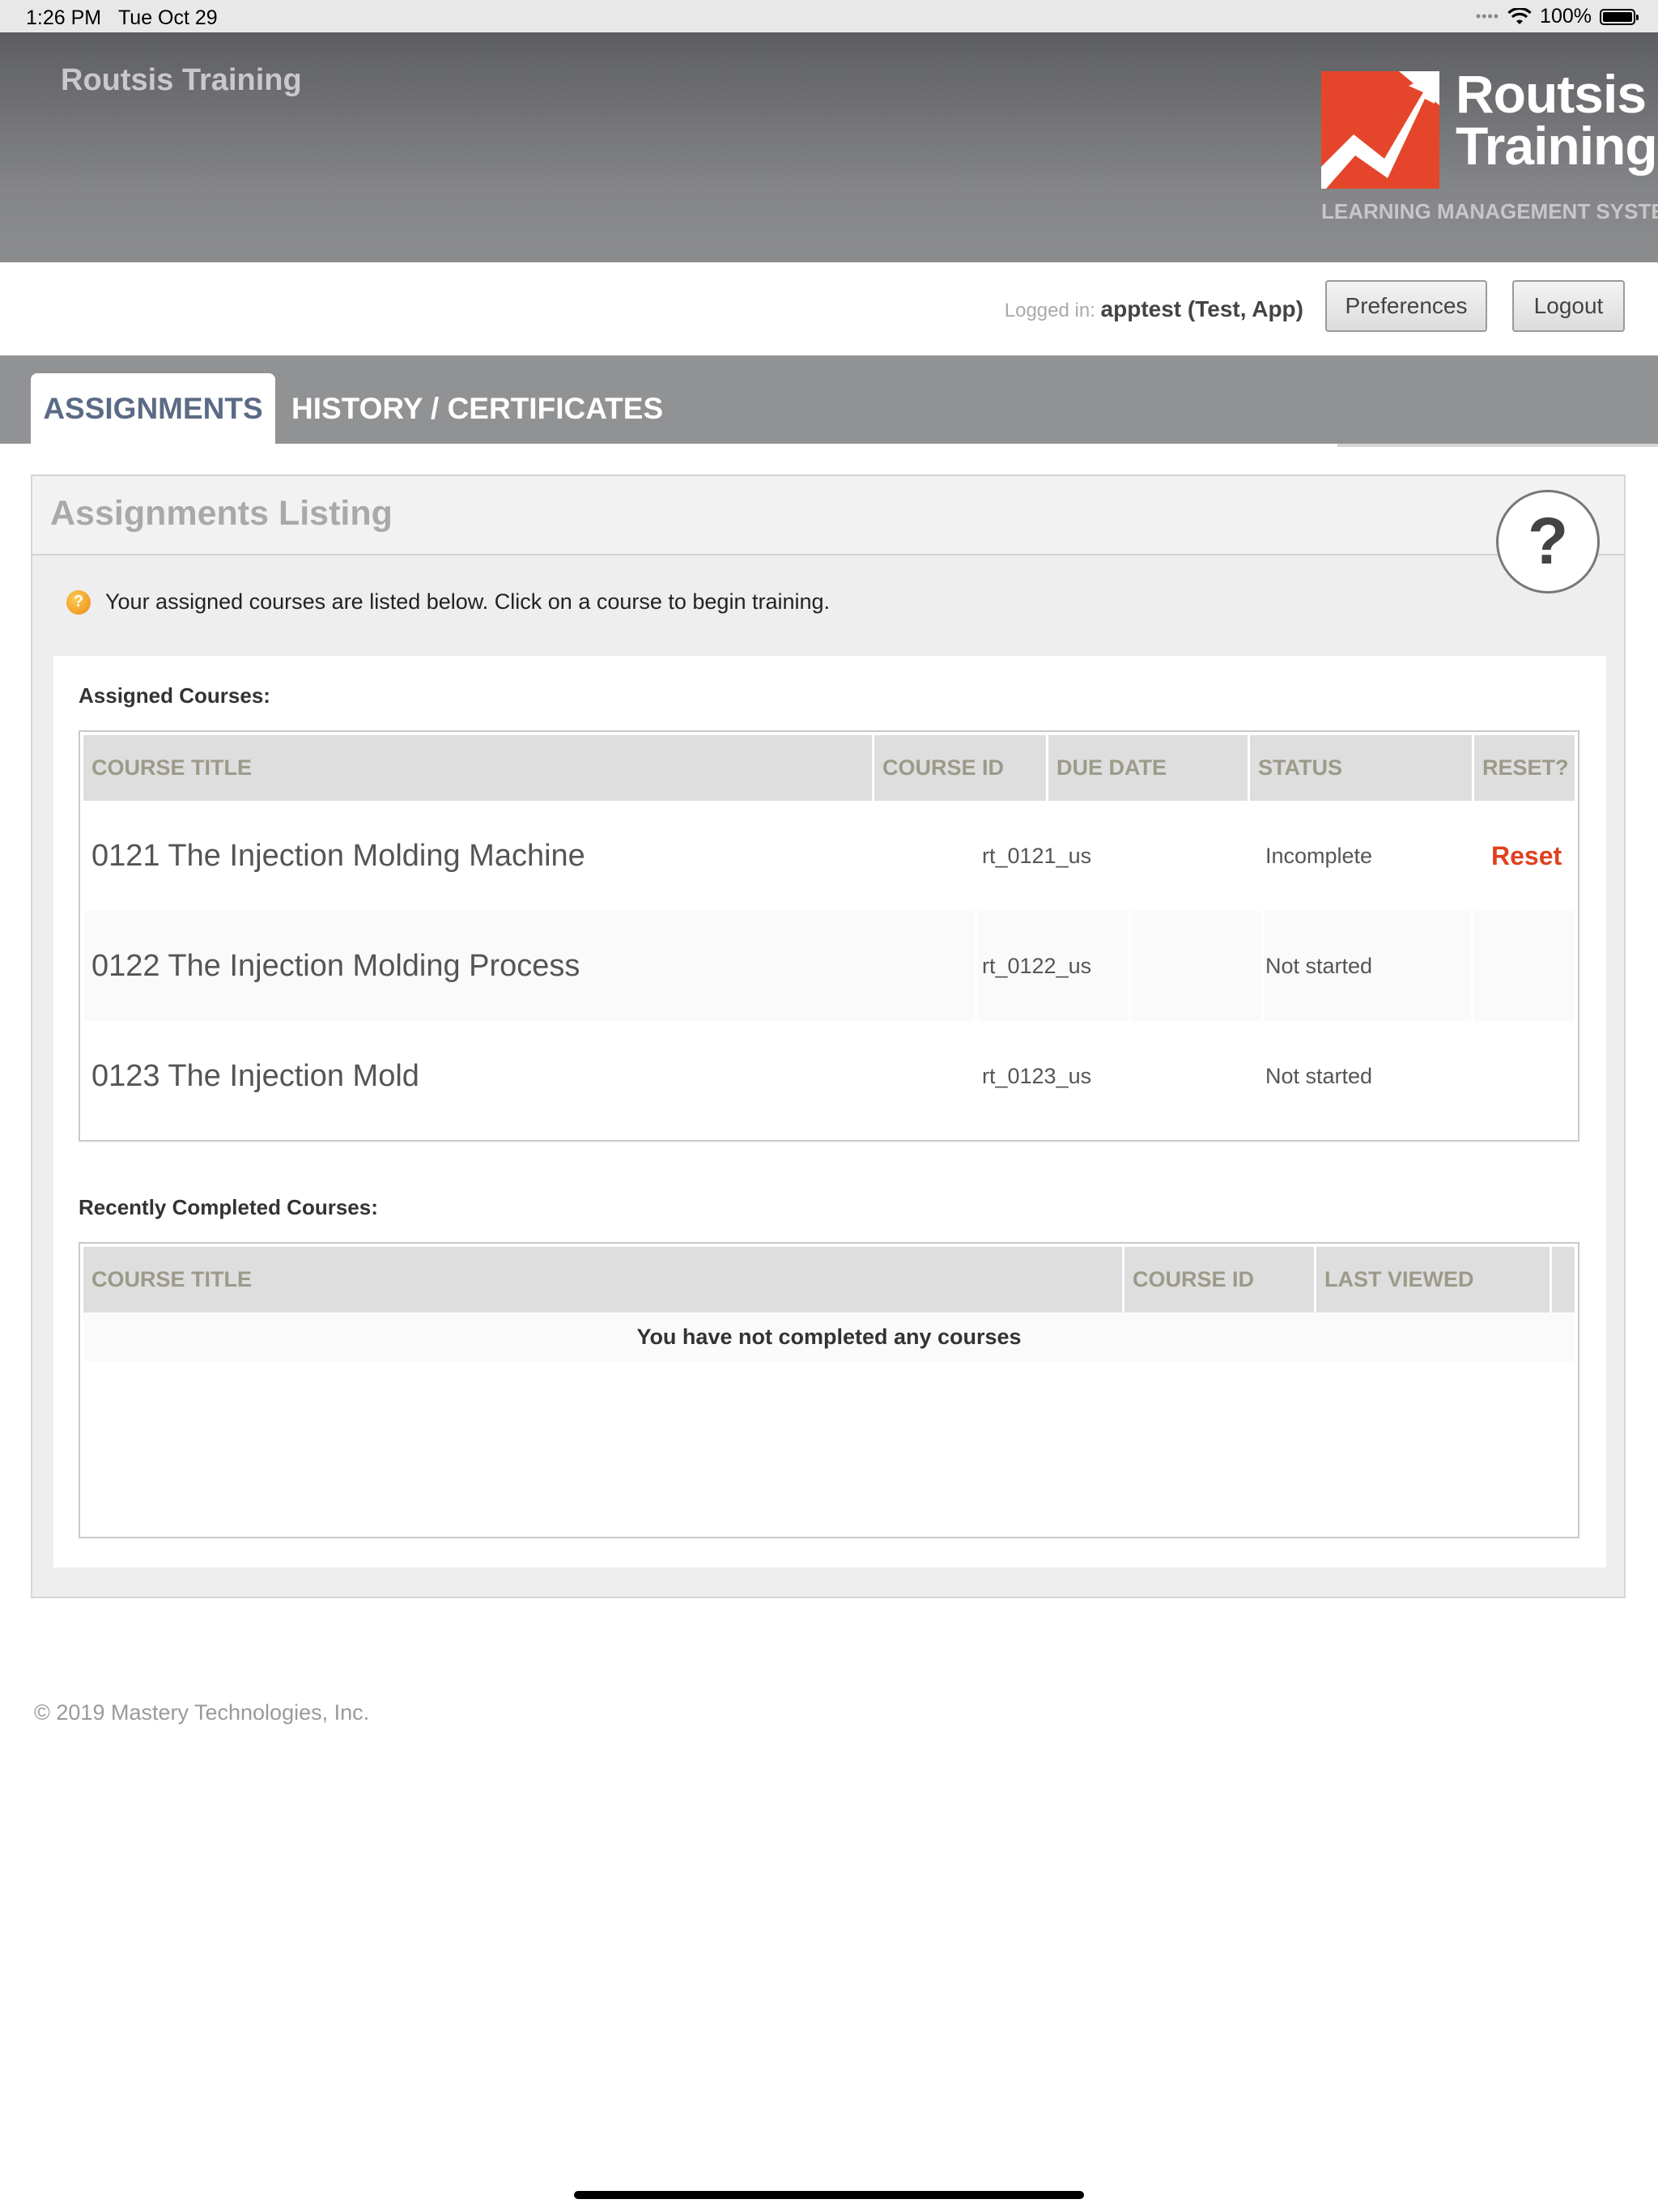 The image size is (1658, 2212). What do you see at coordinates (829, 1337) in the screenshot?
I see `empty-message: You have not completed any courses` at bounding box center [829, 1337].